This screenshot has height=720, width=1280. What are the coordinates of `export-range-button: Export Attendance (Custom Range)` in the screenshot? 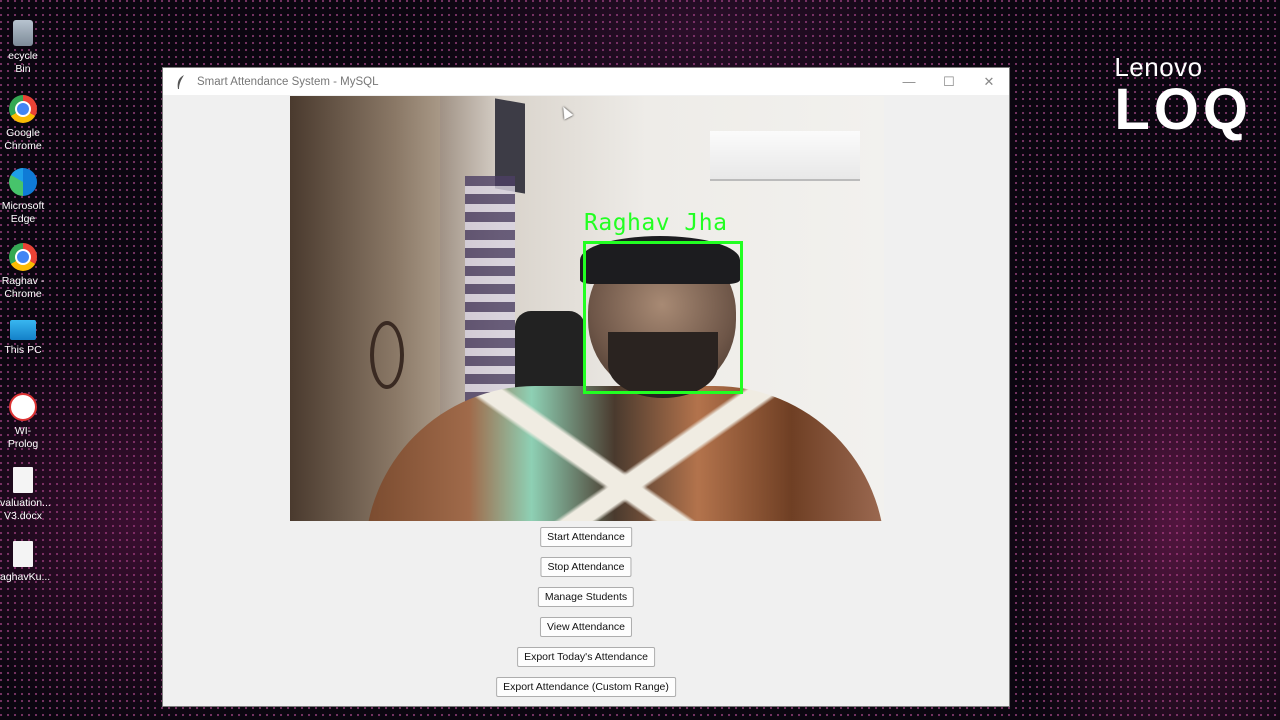 It's located at (586, 687).